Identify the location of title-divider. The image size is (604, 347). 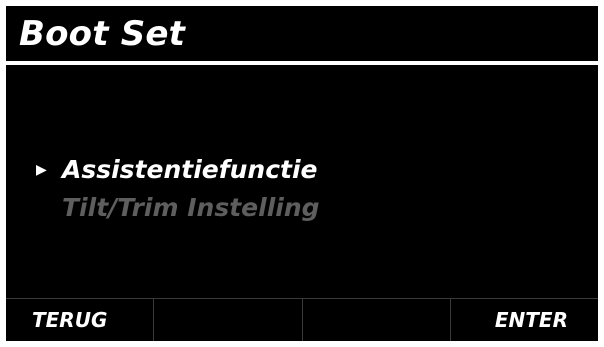
(302, 63).